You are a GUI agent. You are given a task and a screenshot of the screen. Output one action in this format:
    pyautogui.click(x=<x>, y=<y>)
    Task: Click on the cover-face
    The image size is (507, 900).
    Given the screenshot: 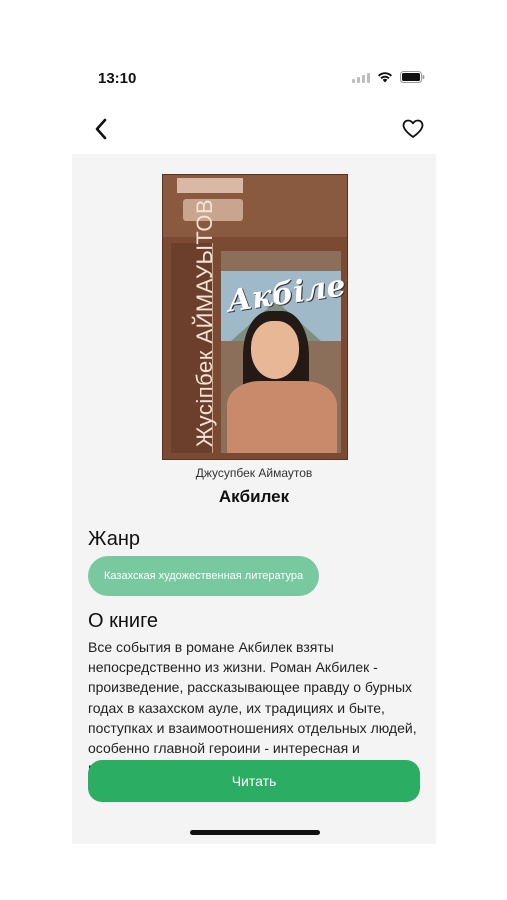 What is the action you would take?
    pyautogui.click(x=275, y=350)
    